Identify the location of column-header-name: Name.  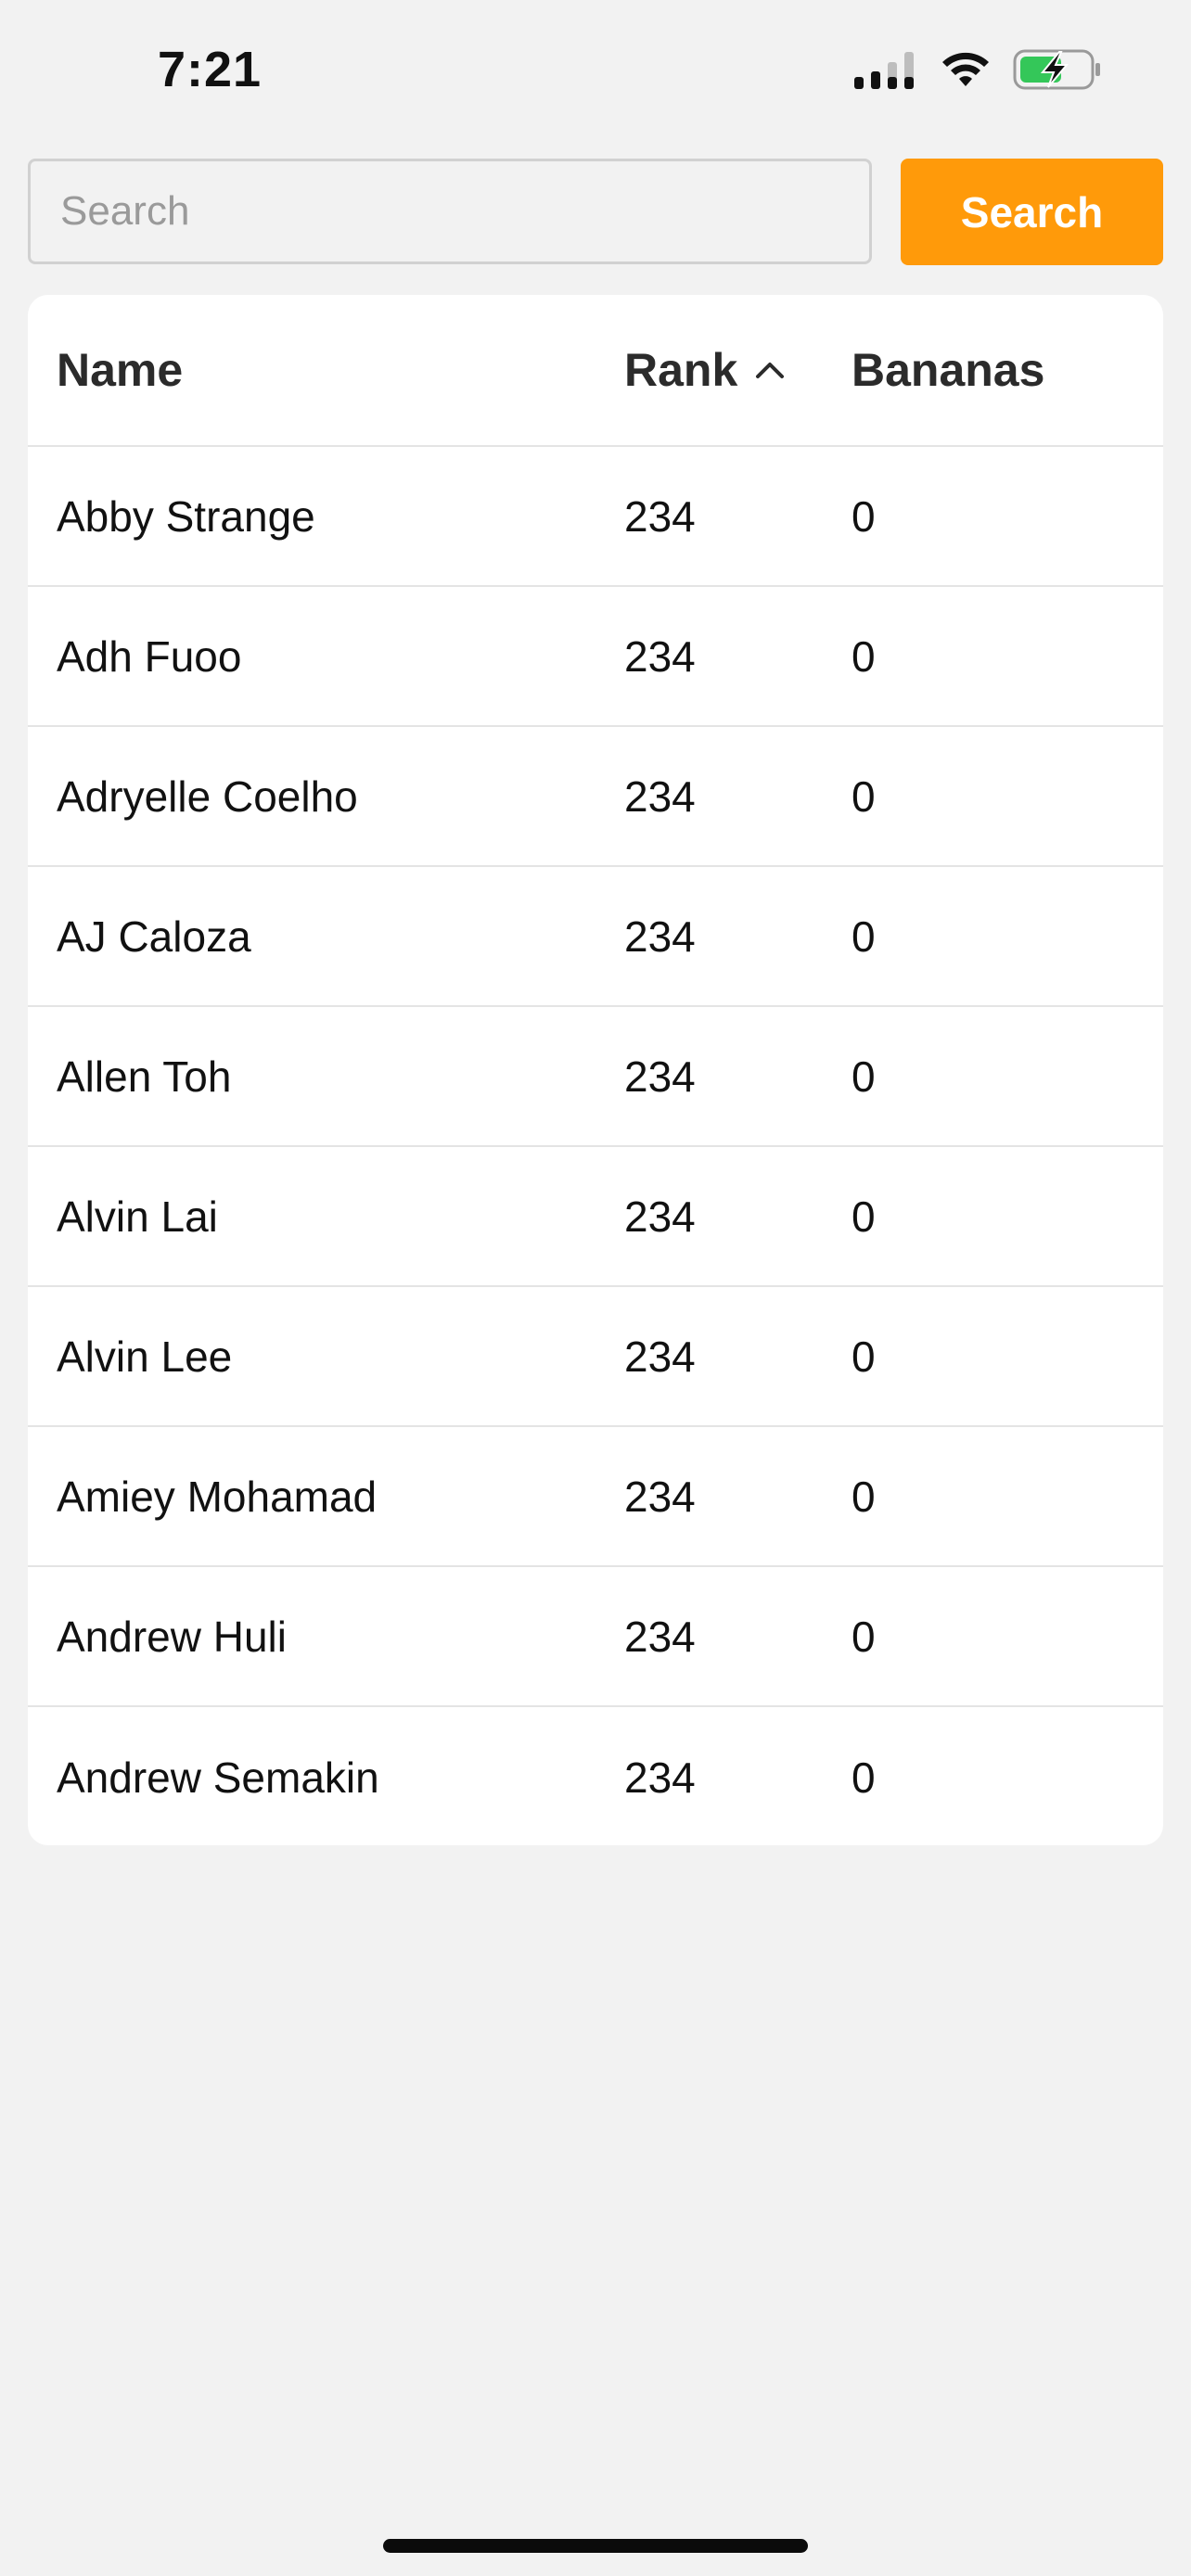
(120, 370).